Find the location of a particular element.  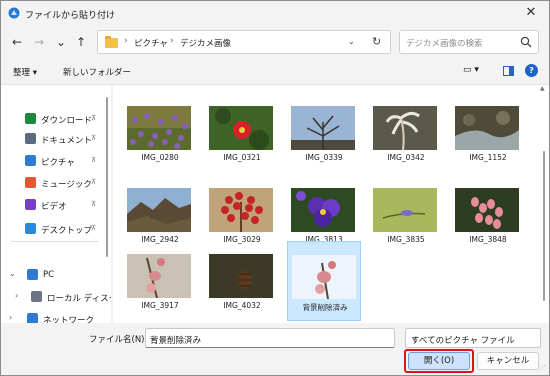

filename-dropdown-icon: ⌄ is located at coordinates (269, 337).